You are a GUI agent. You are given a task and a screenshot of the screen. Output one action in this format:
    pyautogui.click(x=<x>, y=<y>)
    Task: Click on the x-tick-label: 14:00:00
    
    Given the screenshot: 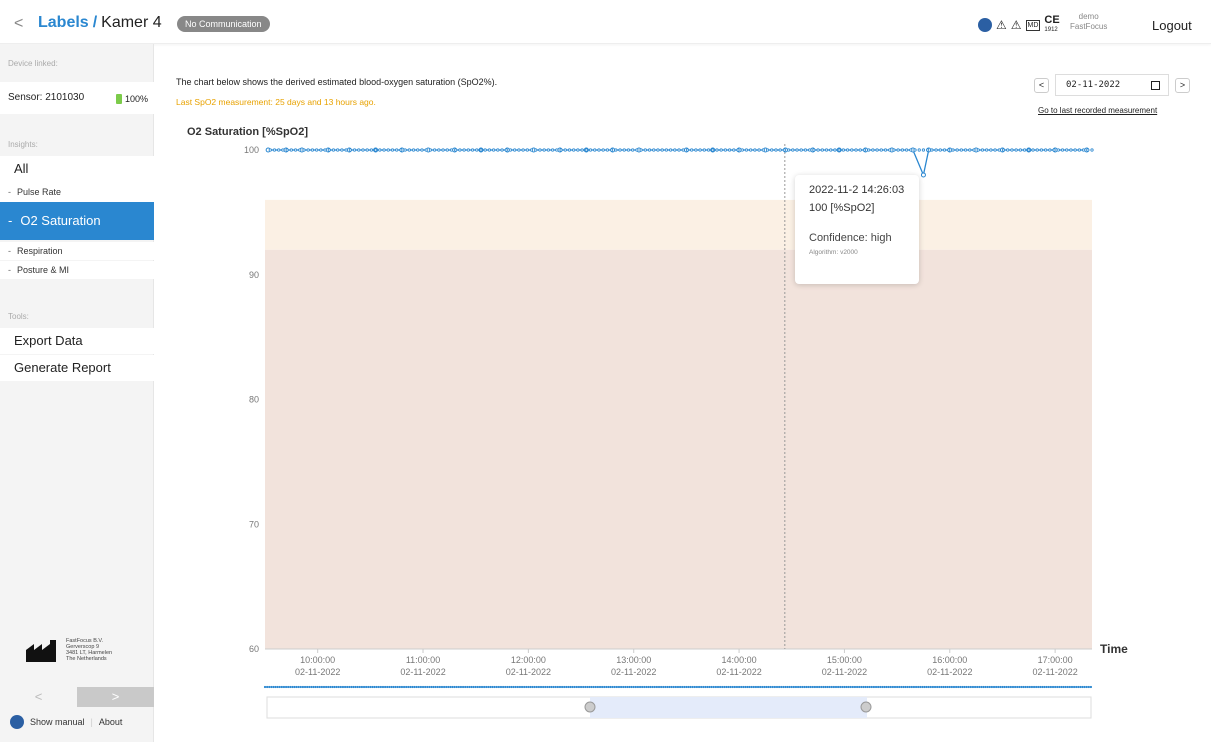 What is the action you would take?
    pyautogui.click(x=739, y=660)
    